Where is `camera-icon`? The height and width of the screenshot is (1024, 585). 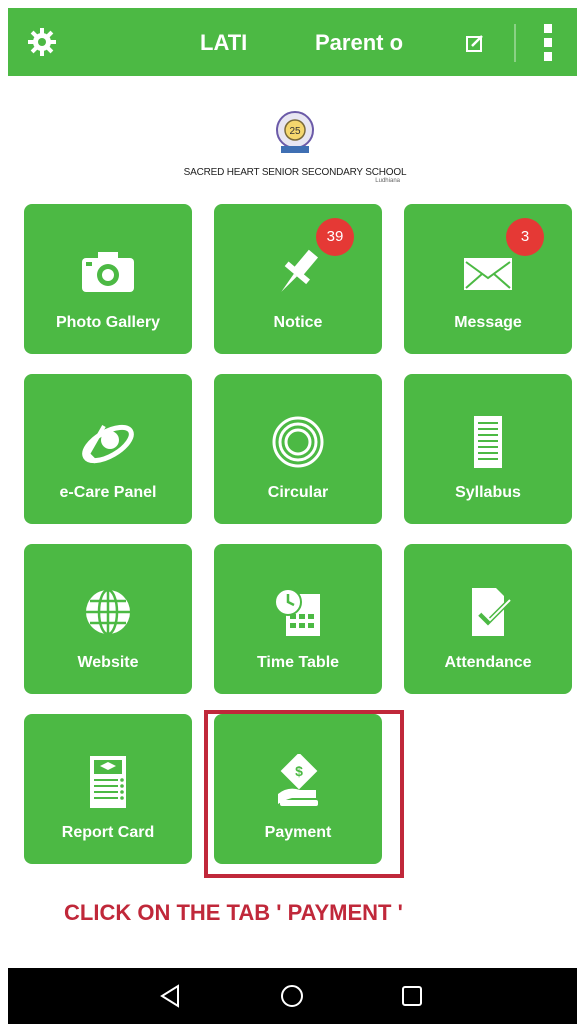 camera-icon is located at coordinates (108, 272).